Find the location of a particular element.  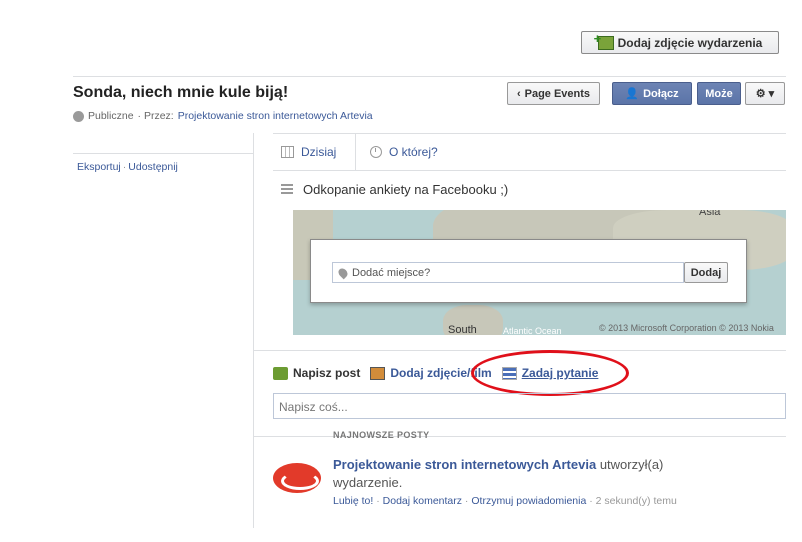

tab-add-photo-video: Dodaj zdjęcie/film is located at coordinates (431, 373).